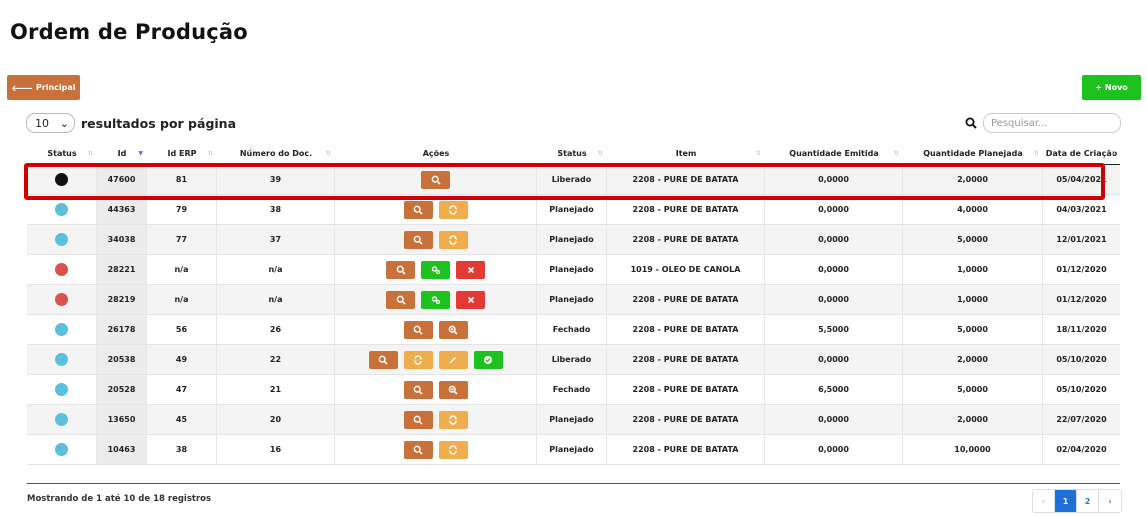 The width and height of the screenshot is (1147, 516). I want to click on id-cell: 20528, so click(122, 389).